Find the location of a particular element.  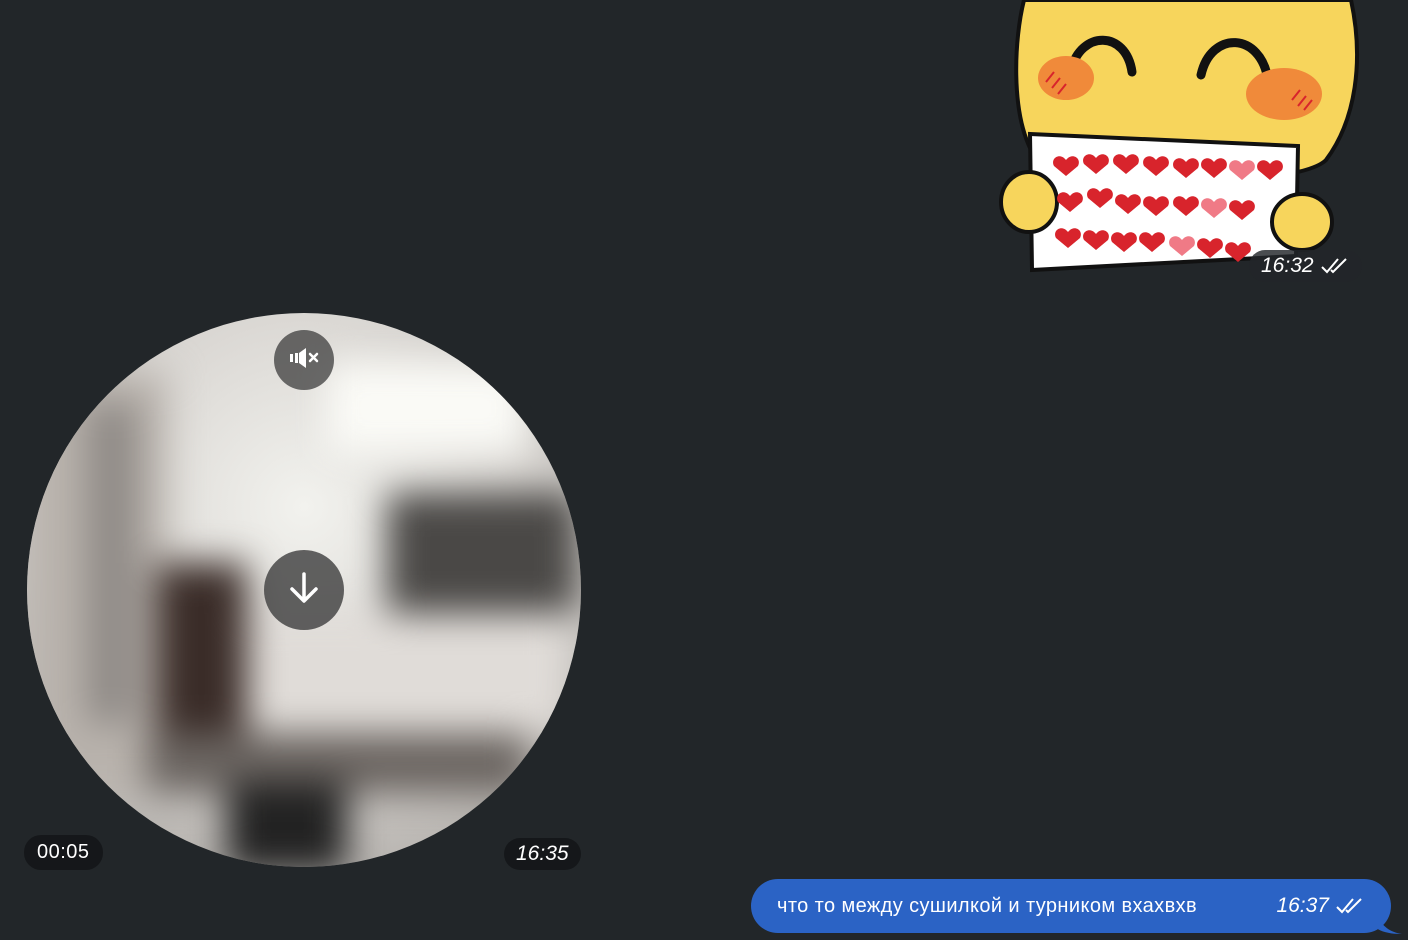

video-time-text: 16:35 is located at coordinates (542, 853).